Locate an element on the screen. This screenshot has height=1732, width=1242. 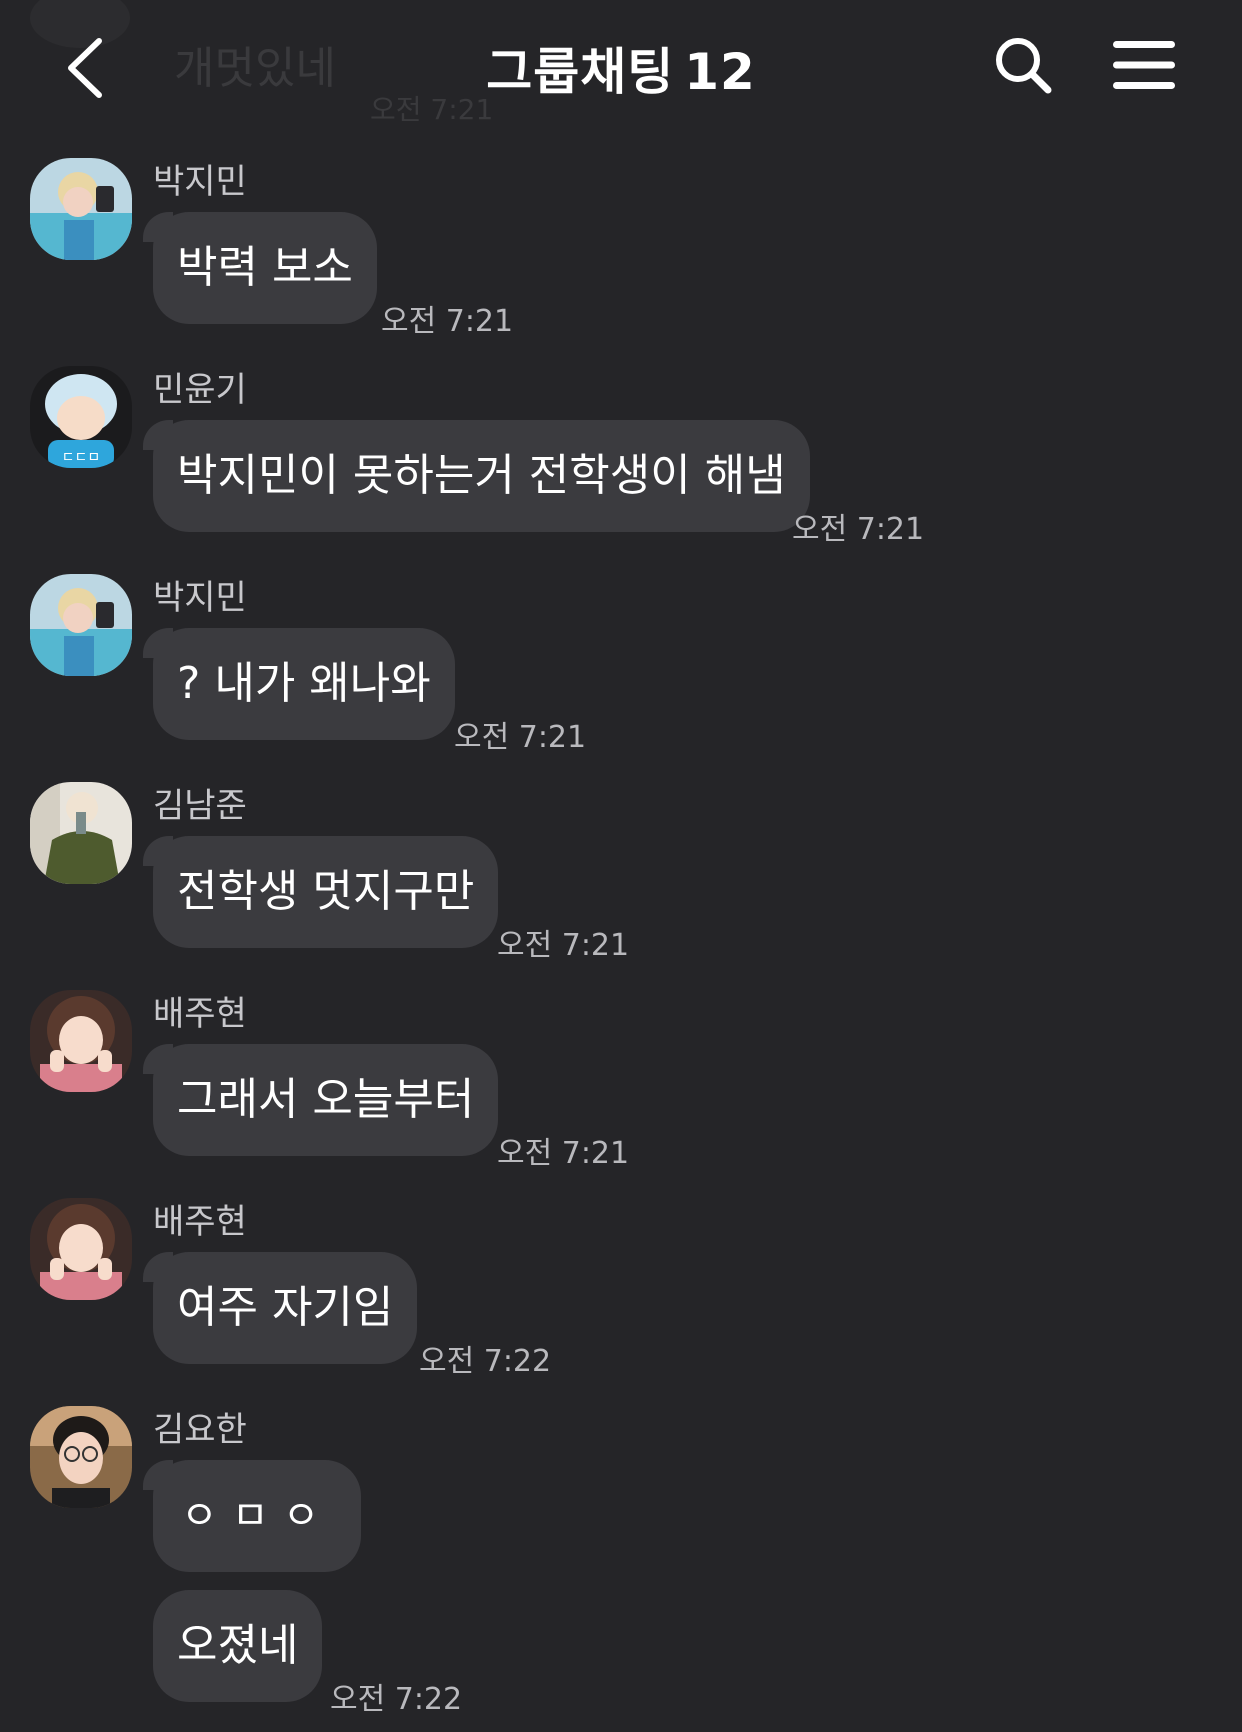
svg-text: ㄷㄷㅁ is located at coordinates (81, 458).